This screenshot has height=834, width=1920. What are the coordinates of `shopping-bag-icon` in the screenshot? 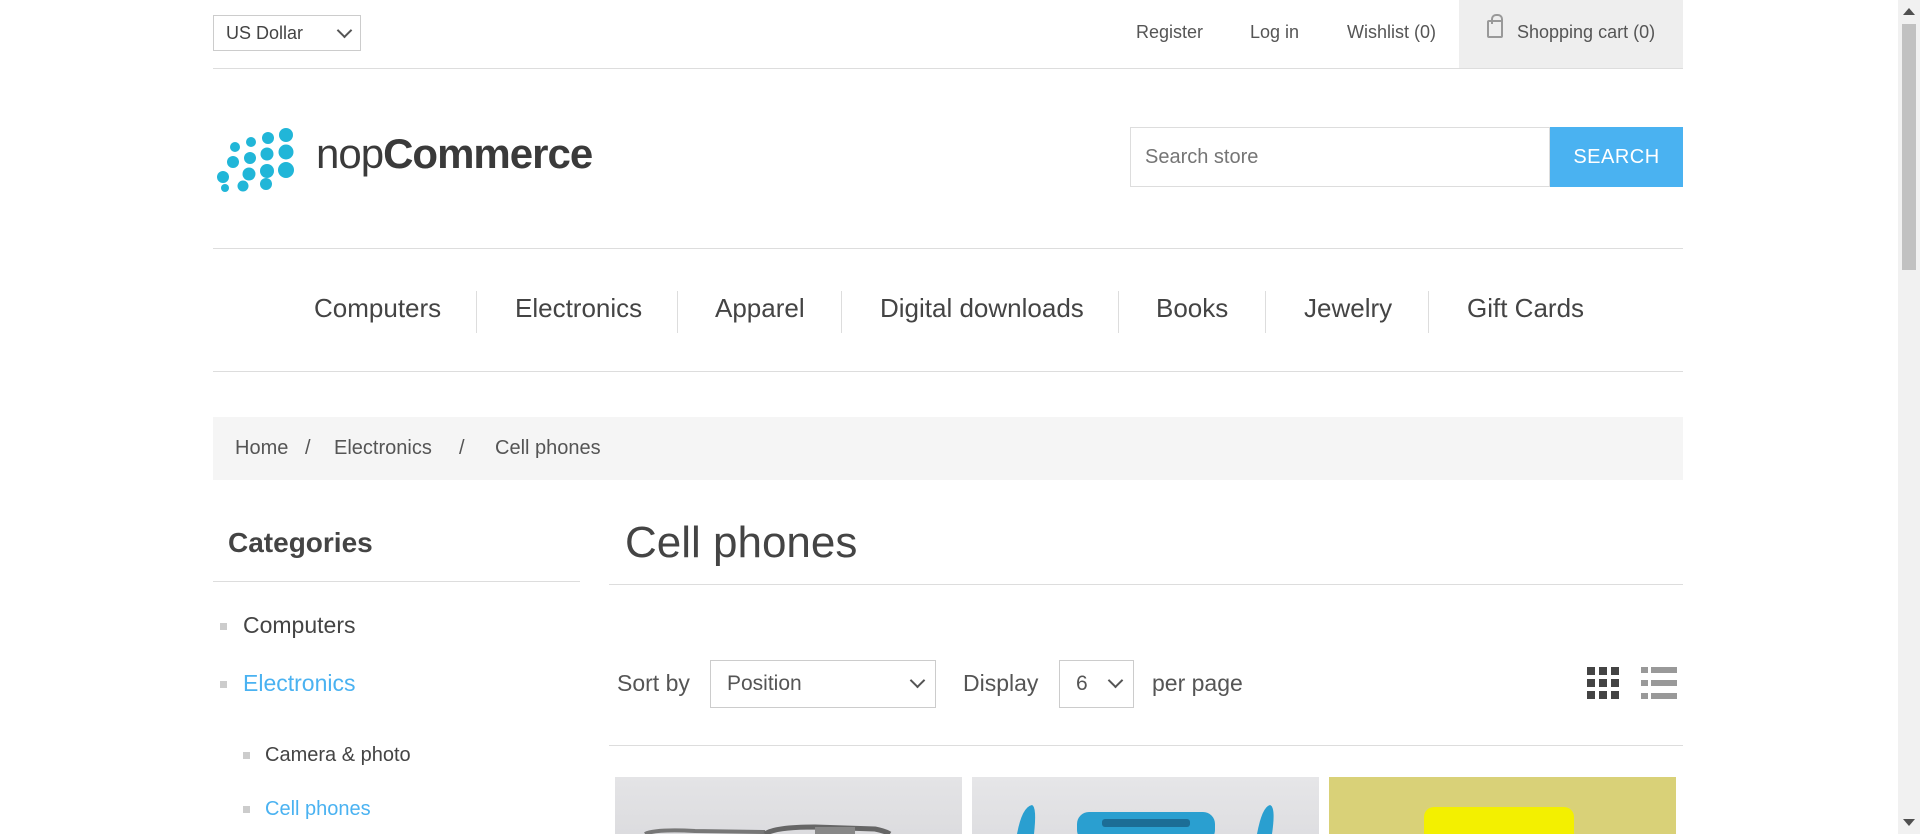 It's located at (1495, 26).